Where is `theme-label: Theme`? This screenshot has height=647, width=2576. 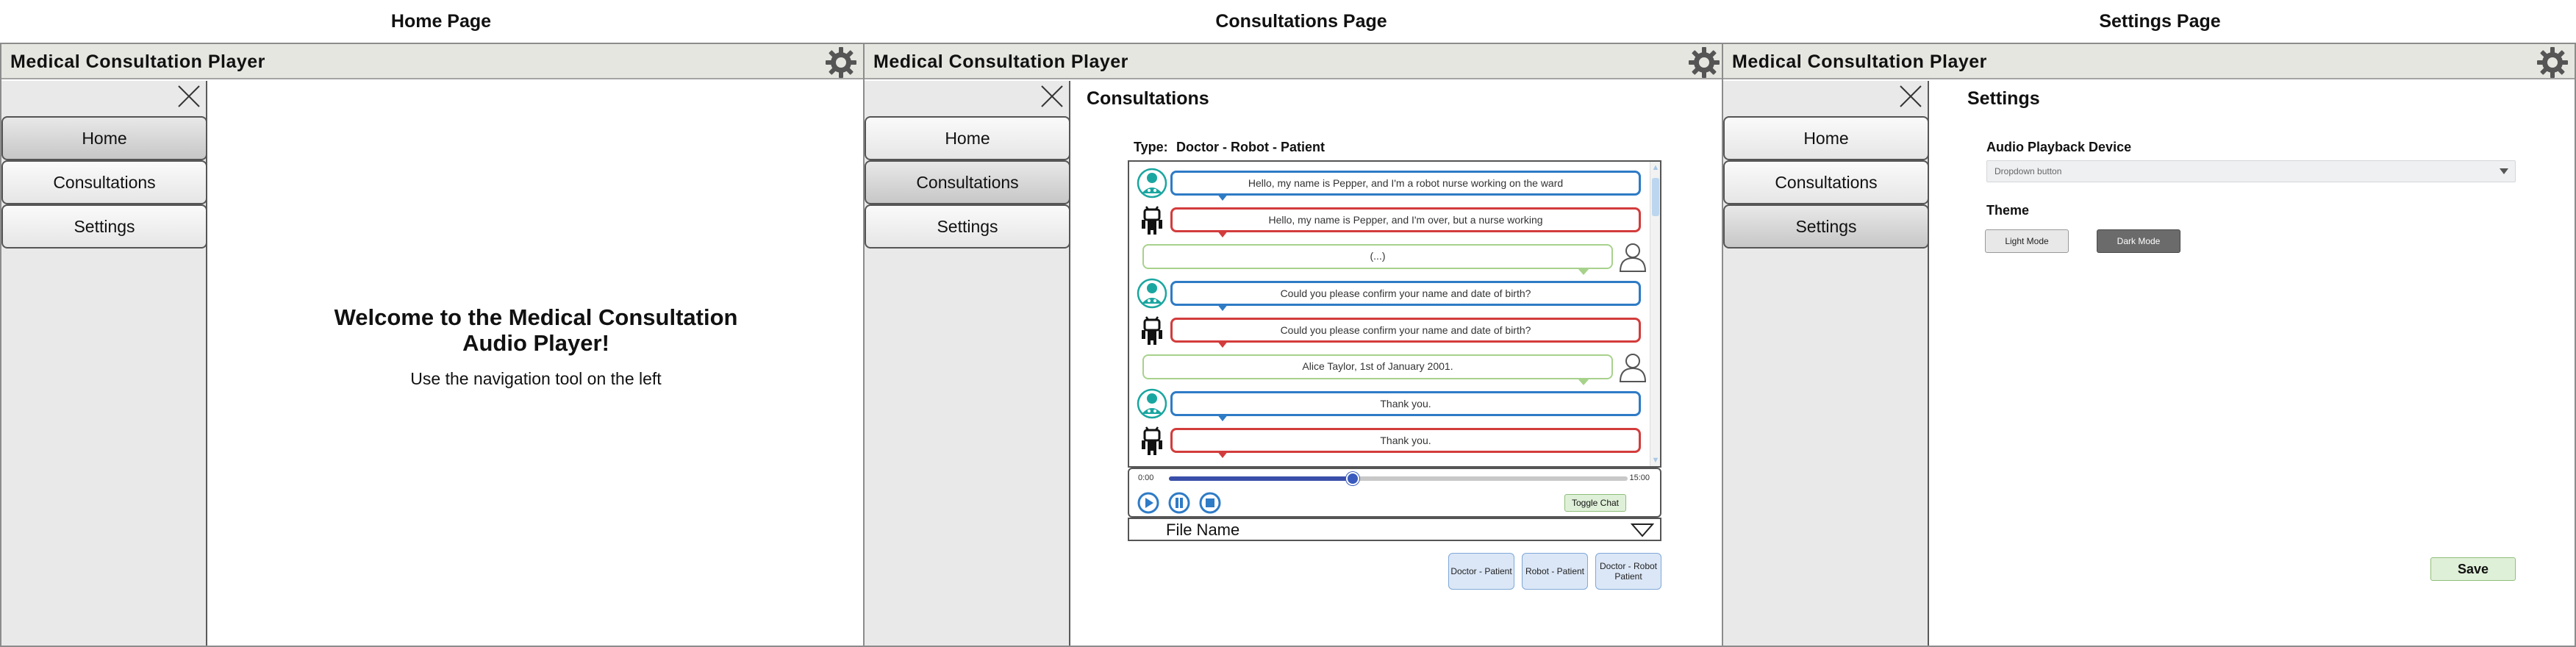
theme-label: Theme is located at coordinates (2008, 211).